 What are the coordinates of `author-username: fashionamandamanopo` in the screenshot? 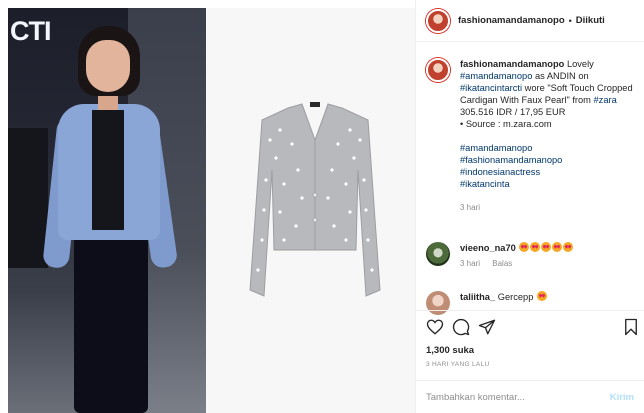 It's located at (511, 20).